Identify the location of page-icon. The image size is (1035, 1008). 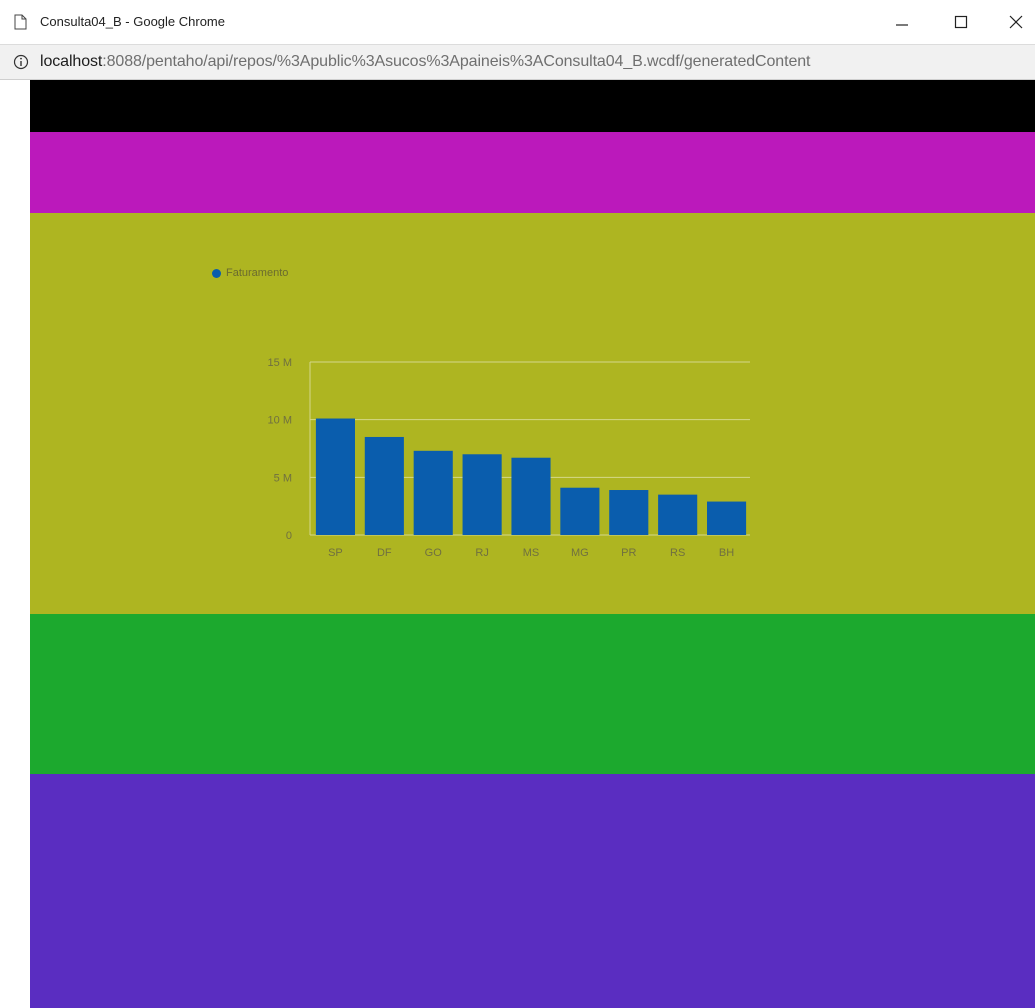
(20, 22).